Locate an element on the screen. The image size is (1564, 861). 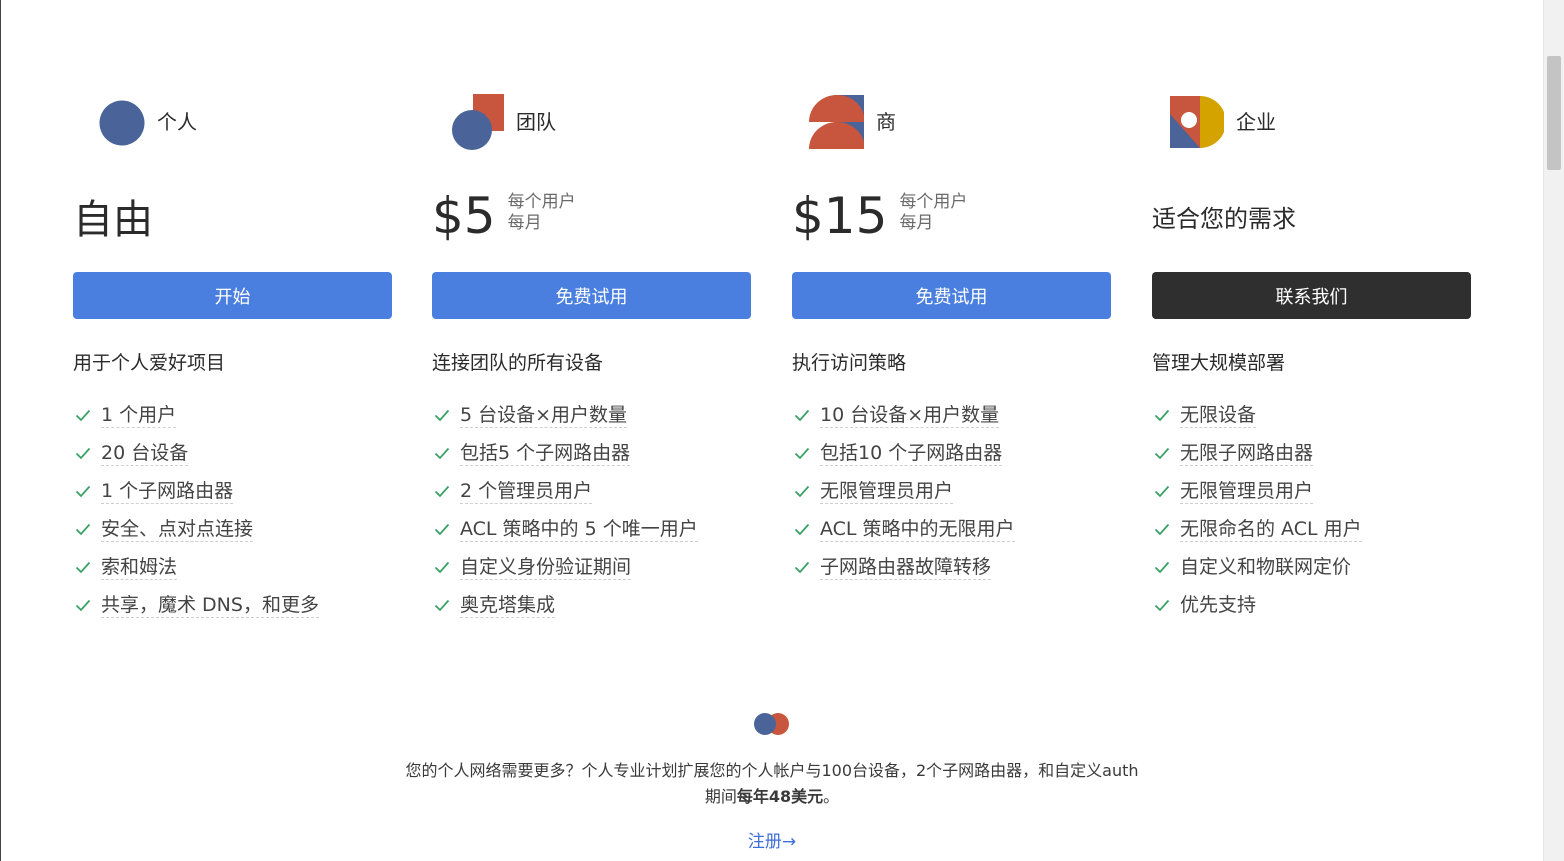
plan-description: 用于个人爱好项目 is located at coordinates (149, 363).